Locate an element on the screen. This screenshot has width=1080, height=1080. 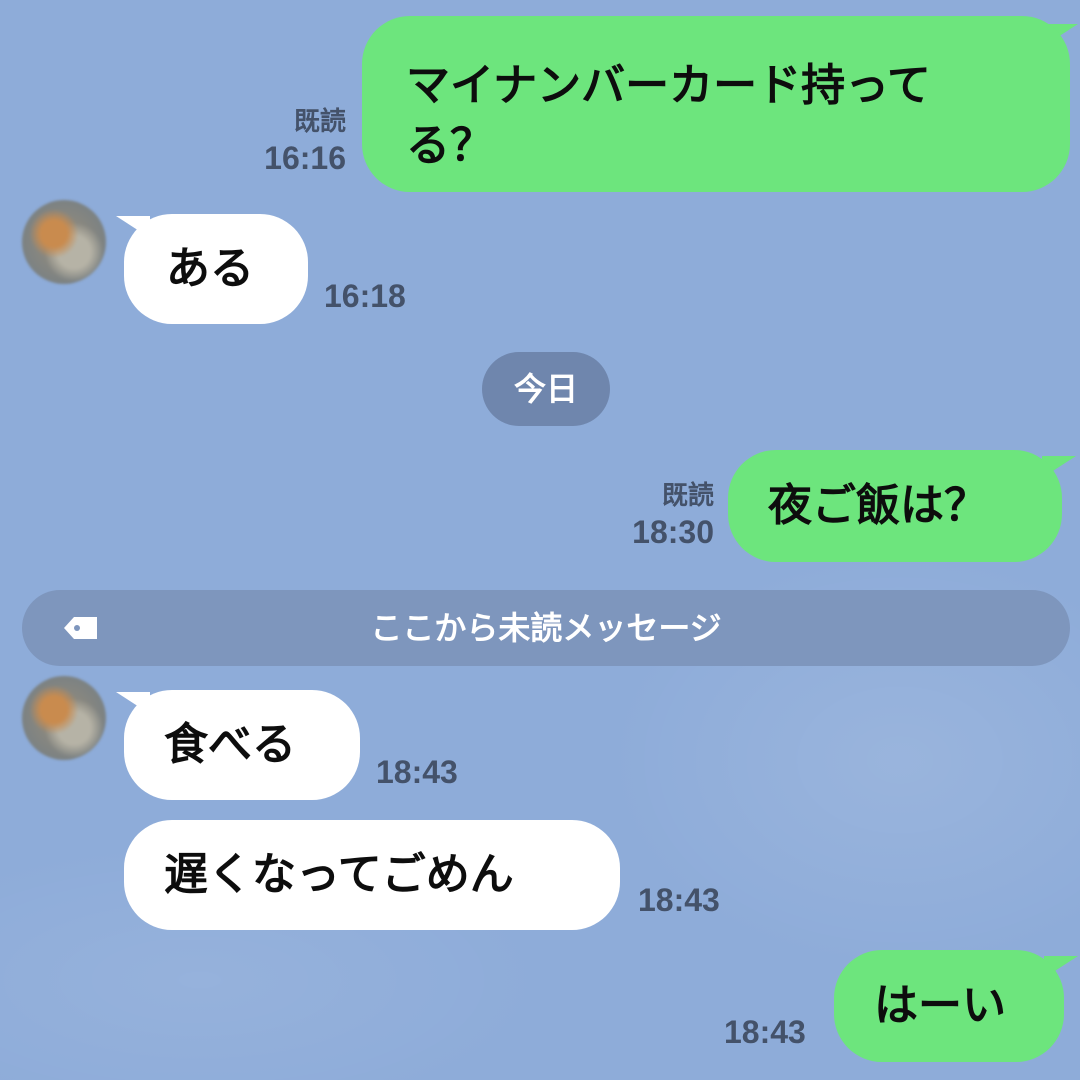
message-time: 16:18 is located at coordinates (365, 296).